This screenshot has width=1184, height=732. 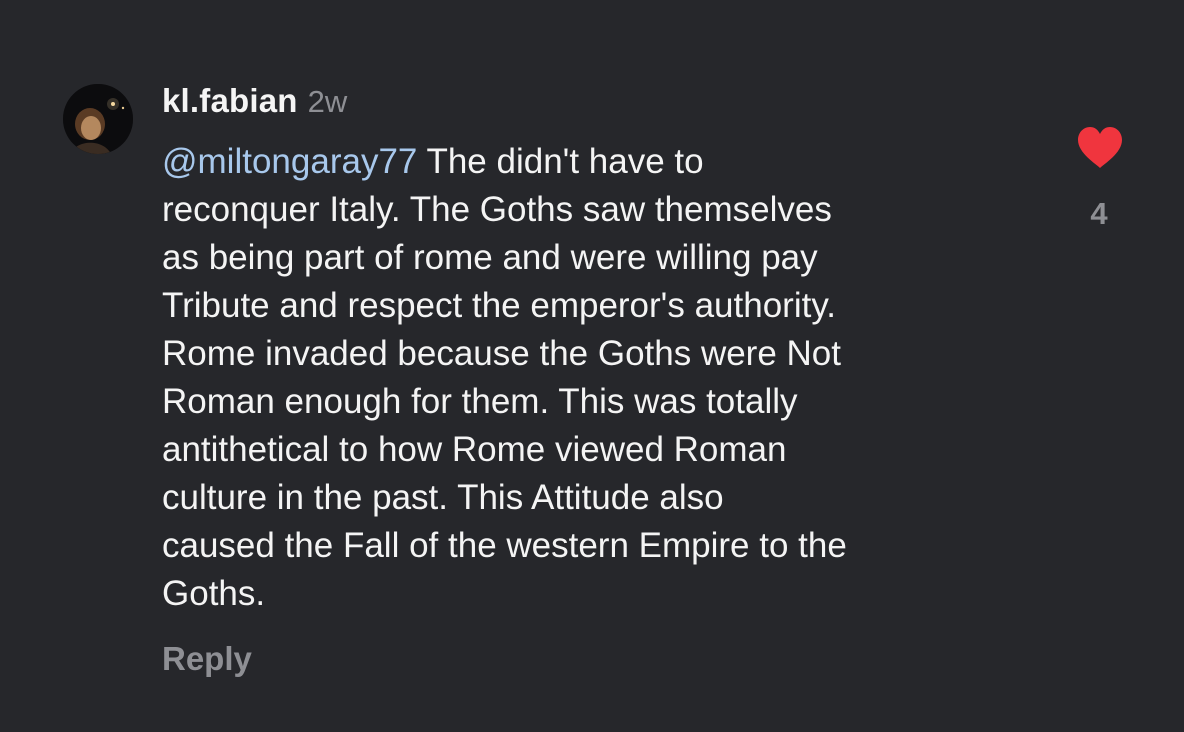 I want to click on like-control: 4, so click(x=1100, y=177).